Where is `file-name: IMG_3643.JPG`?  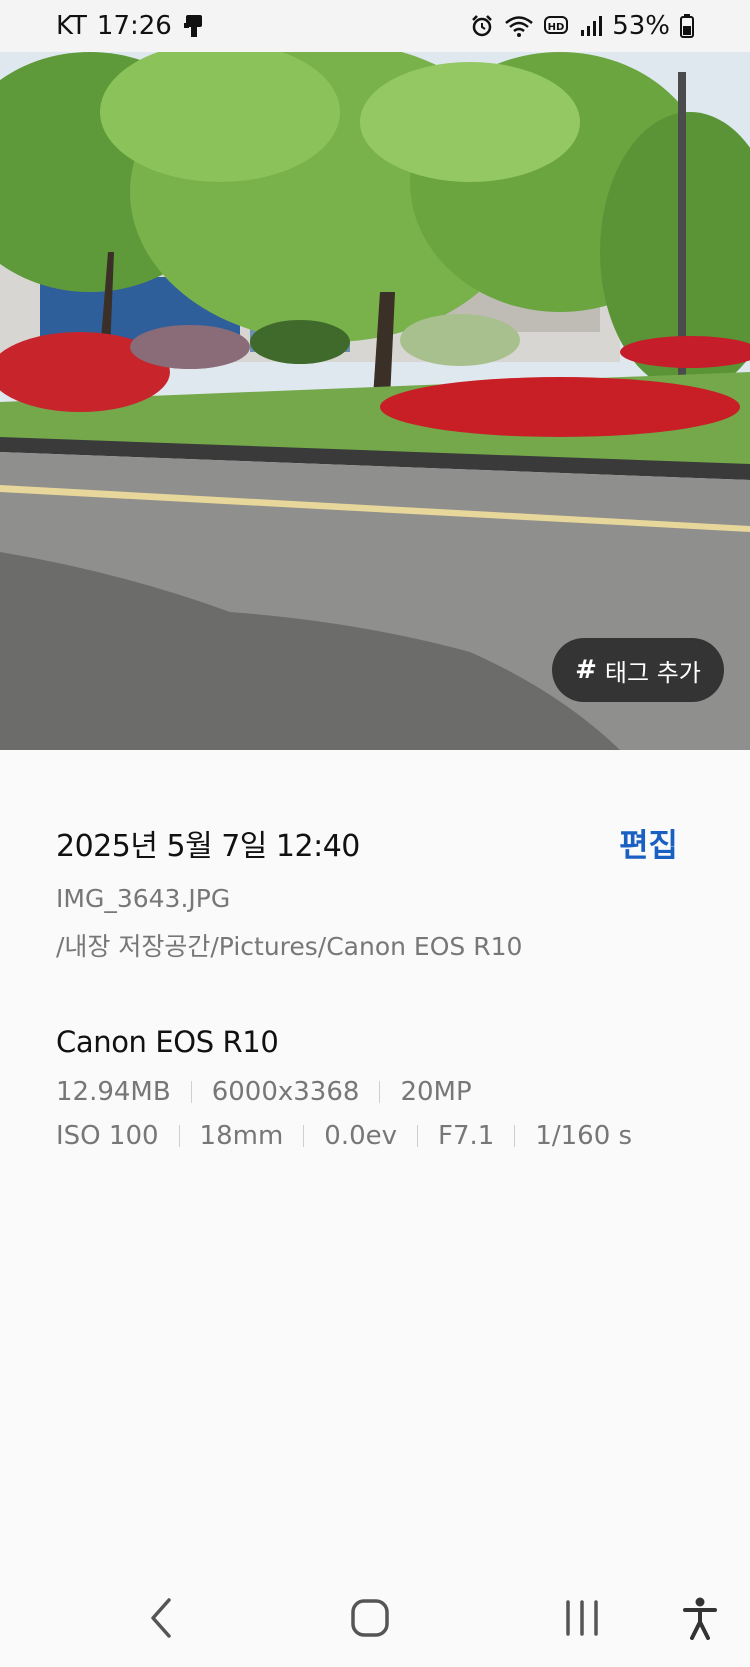 file-name: IMG_3643.JPG is located at coordinates (143, 898).